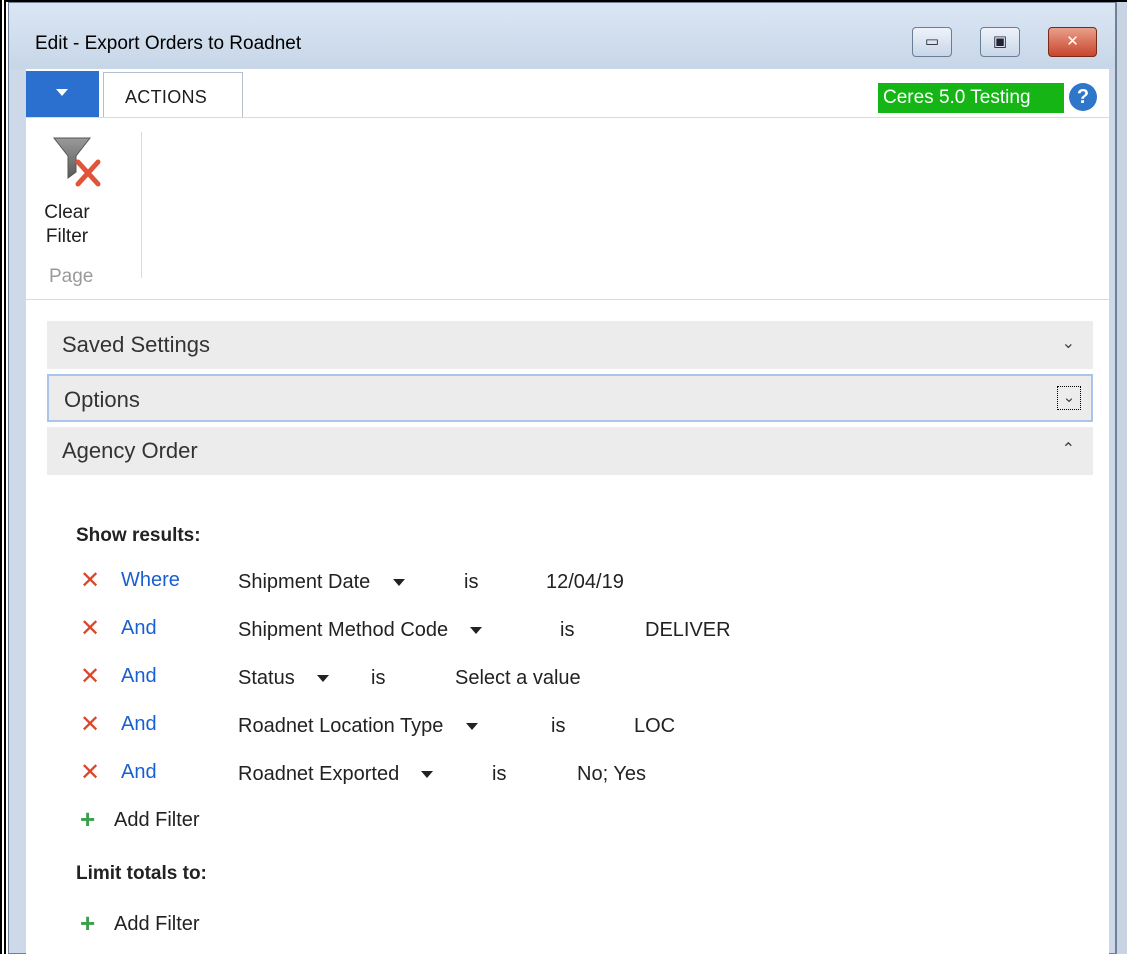 Image resolution: width=1127 pixels, height=955 pixels. I want to click on clear-filter-label-line1: Clear, so click(67, 212).